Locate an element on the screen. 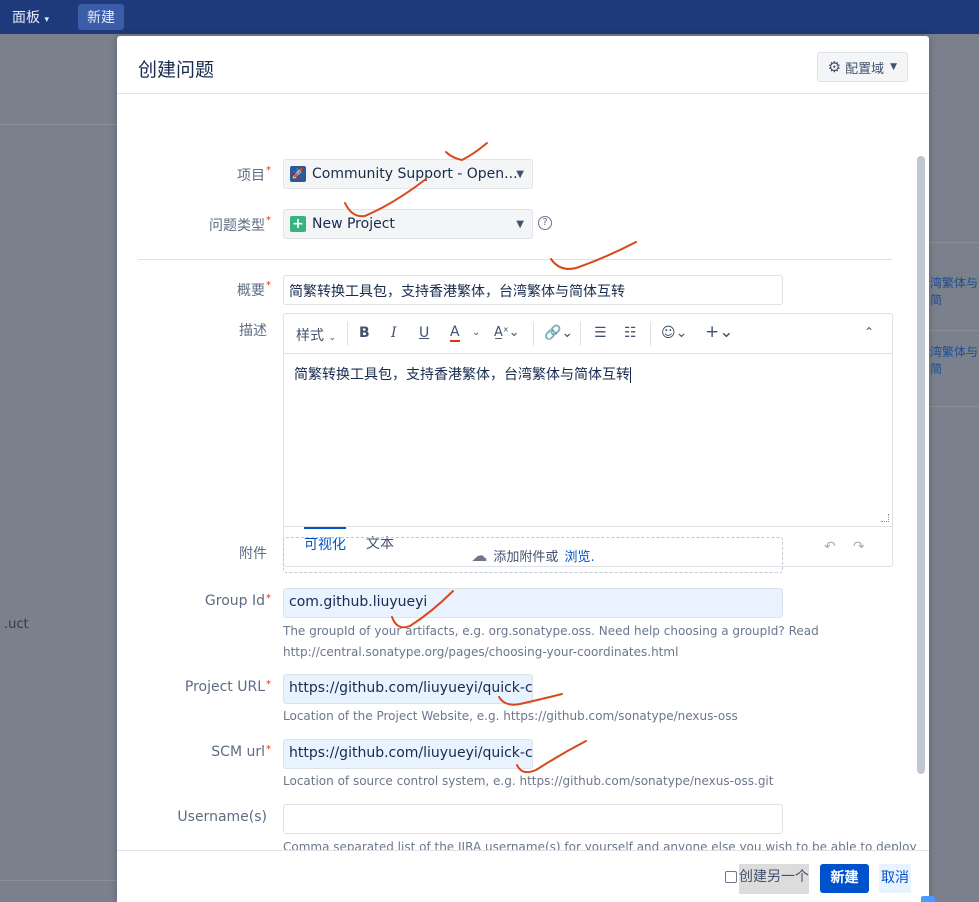 Image resolution: width=979 pixels, height=902 pixels. summary-label: 概要* is located at coordinates (254, 289).